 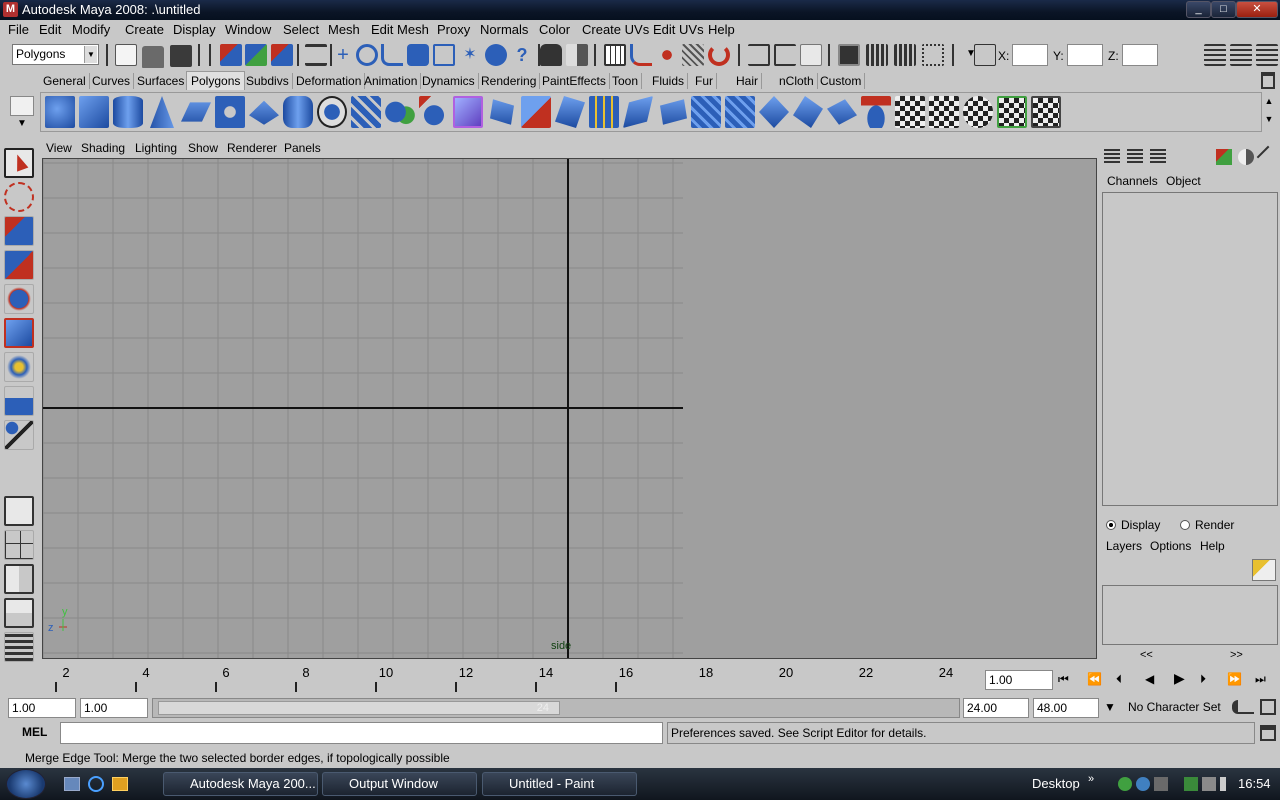 What do you see at coordinates (282, 55) in the screenshot?
I see `select-by-component-icon` at bounding box center [282, 55].